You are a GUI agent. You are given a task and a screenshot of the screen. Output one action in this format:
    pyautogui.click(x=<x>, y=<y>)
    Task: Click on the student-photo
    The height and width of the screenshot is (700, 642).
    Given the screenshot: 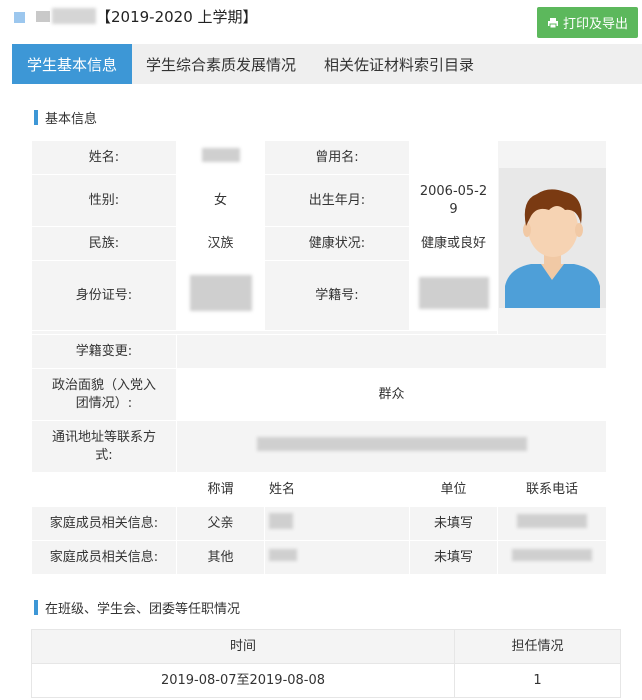 What is the action you would take?
    pyautogui.click(x=552, y=237)
    